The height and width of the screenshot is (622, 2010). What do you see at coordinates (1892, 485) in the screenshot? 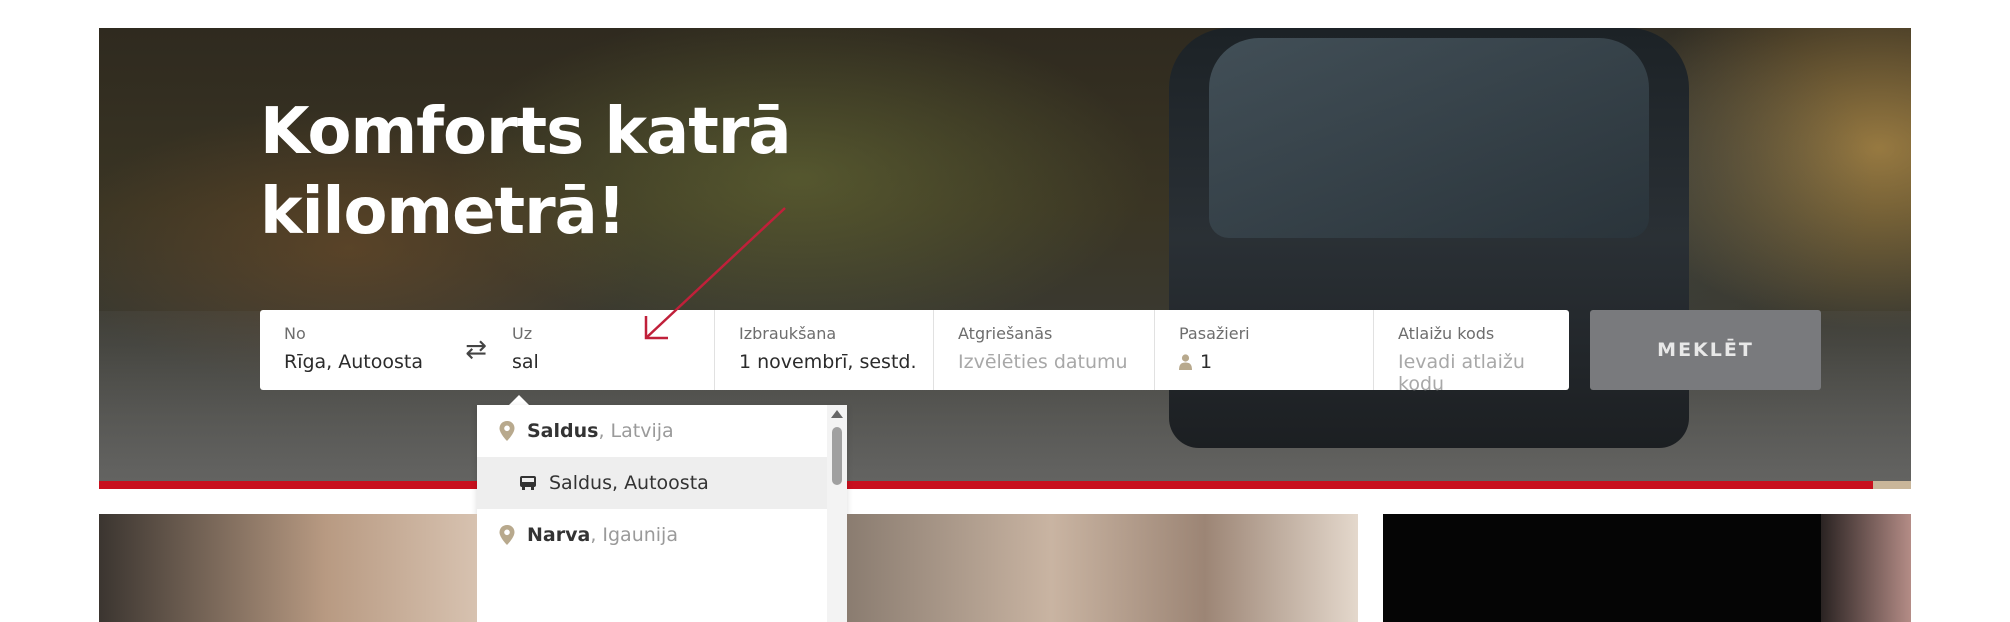
I see `hero-accent-bar-end` at bounding box center [1892, 485].